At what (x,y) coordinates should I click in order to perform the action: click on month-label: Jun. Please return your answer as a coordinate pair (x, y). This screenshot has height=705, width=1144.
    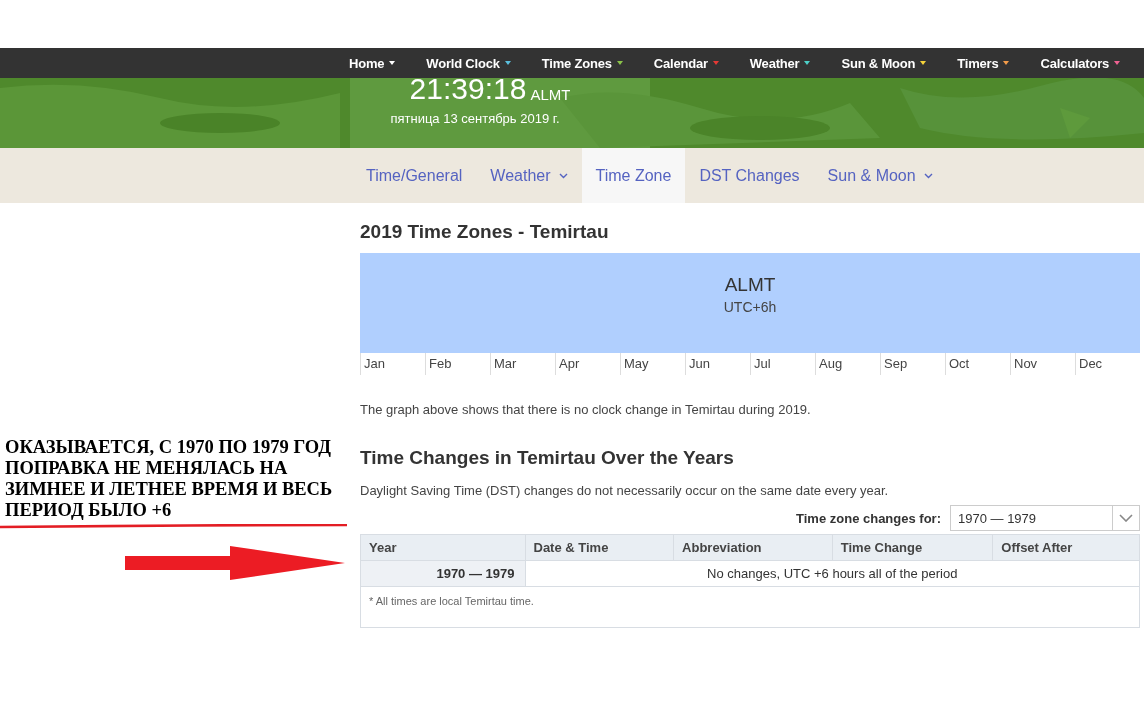
    Looking at the image, I should click on (717, 364).